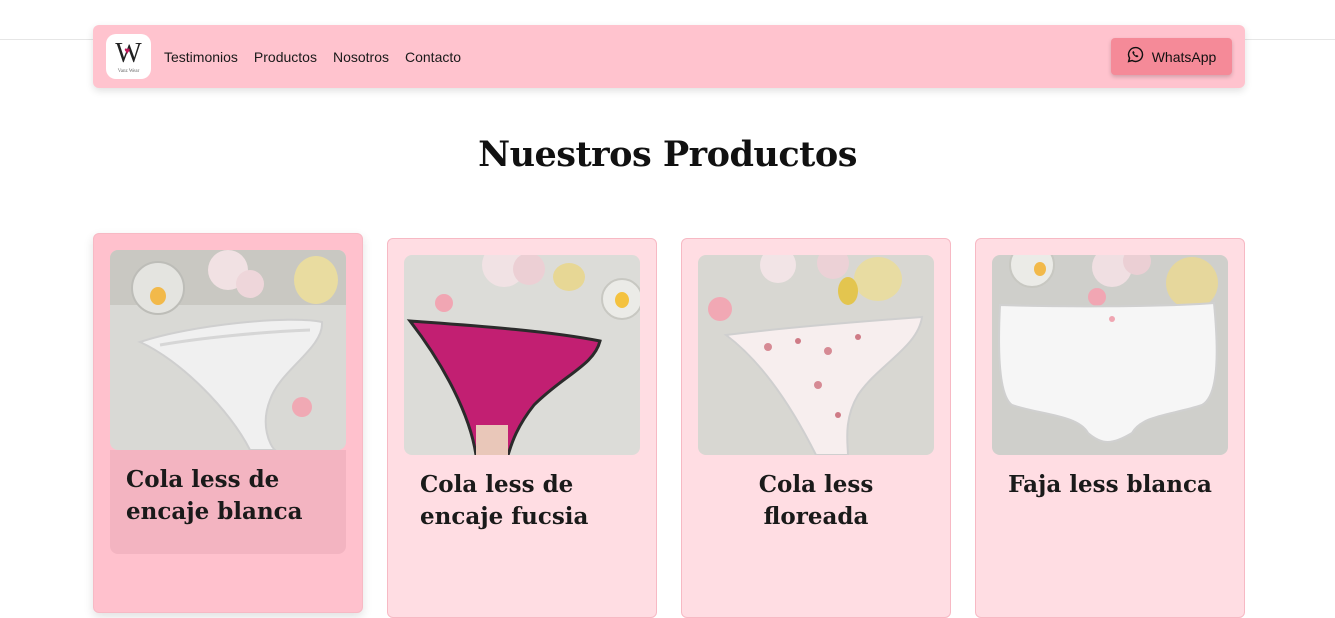 This screenshot has width=1335, height=618. I want to click on logo-monogram: W ♥, so click(128, 53).